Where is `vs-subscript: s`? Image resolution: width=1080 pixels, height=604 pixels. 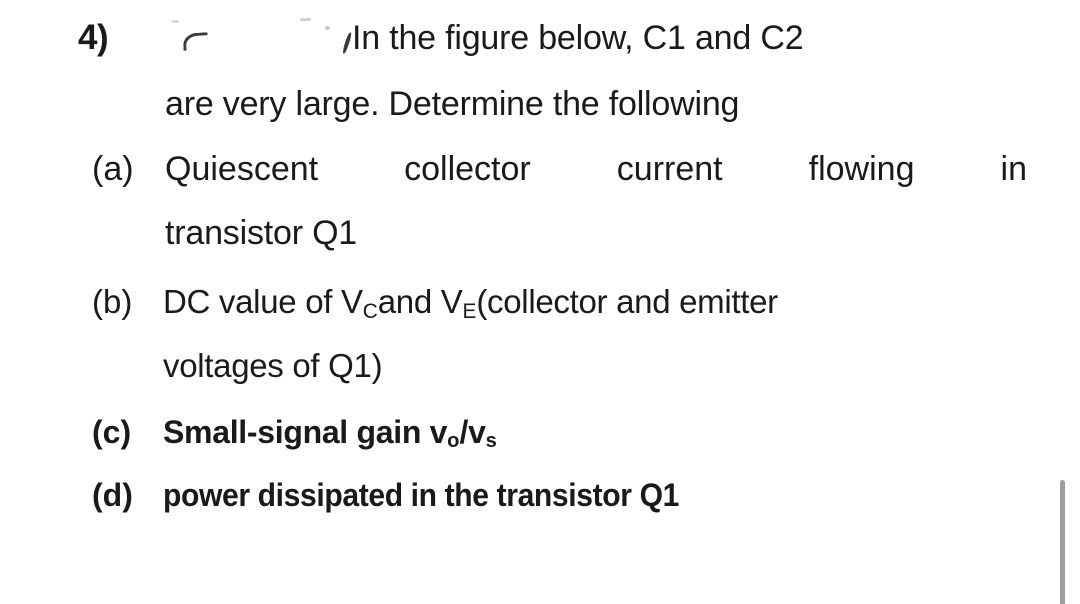
vs-subscript: s is located at coordinates (491, 441).